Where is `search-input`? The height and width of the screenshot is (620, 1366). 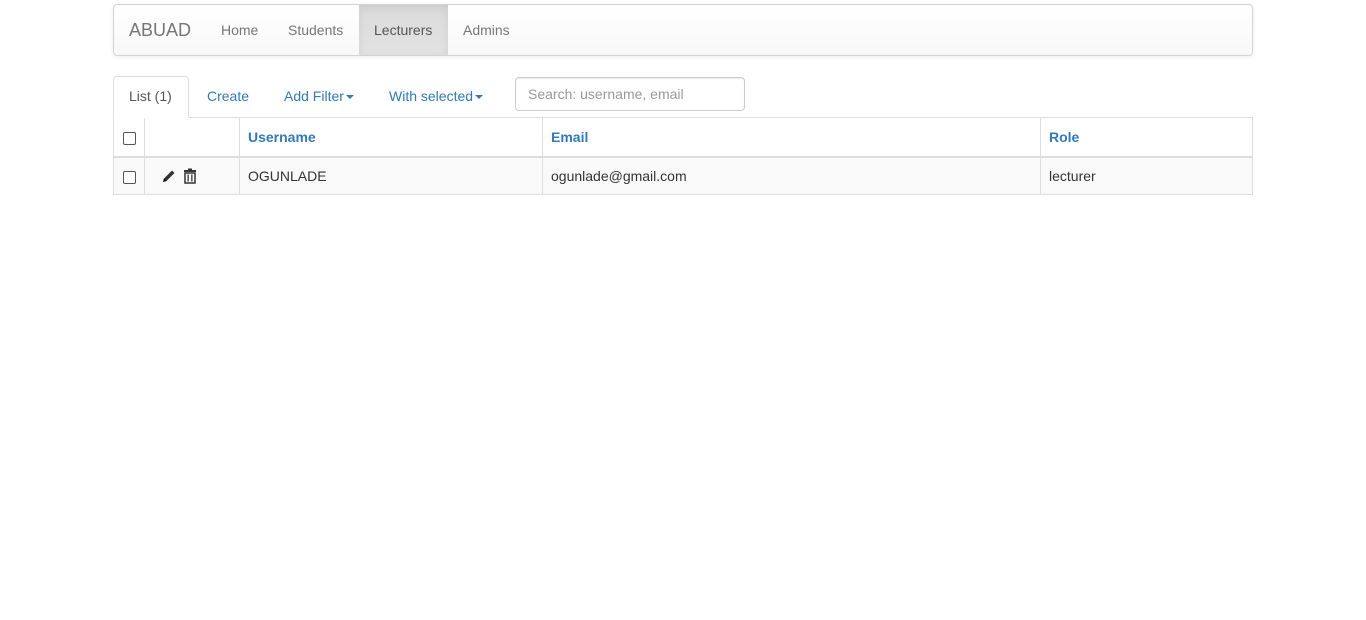 search-input is located at coordinates (630, 94).